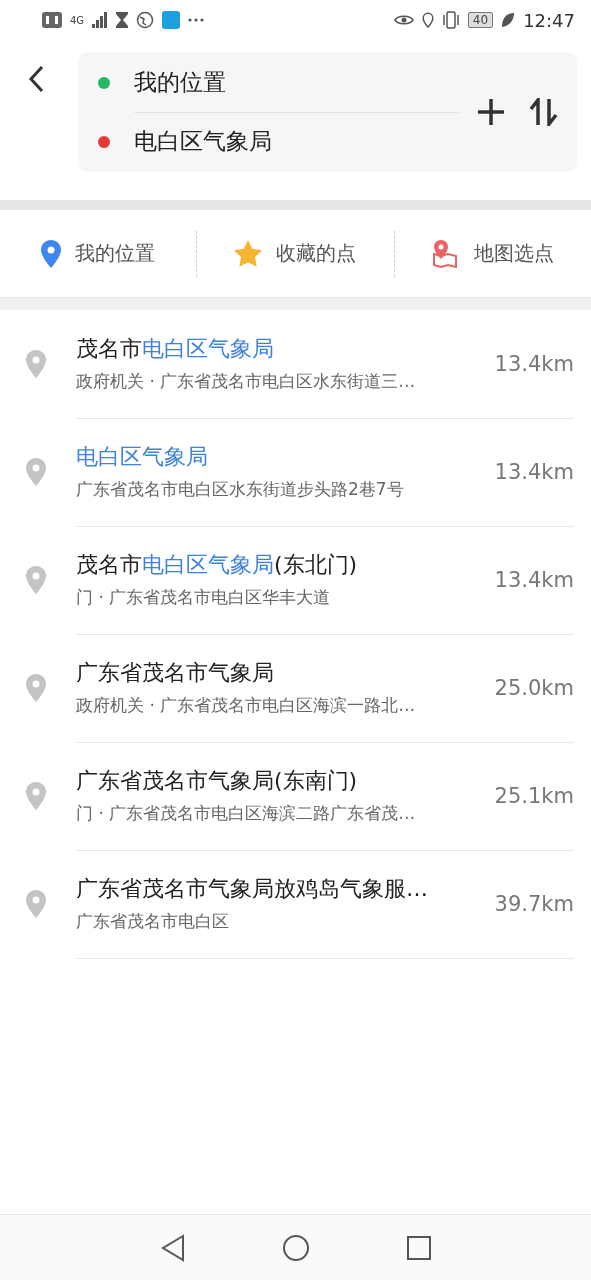  I want to click on shortcut-button: 我的位置, so click(98, 253).